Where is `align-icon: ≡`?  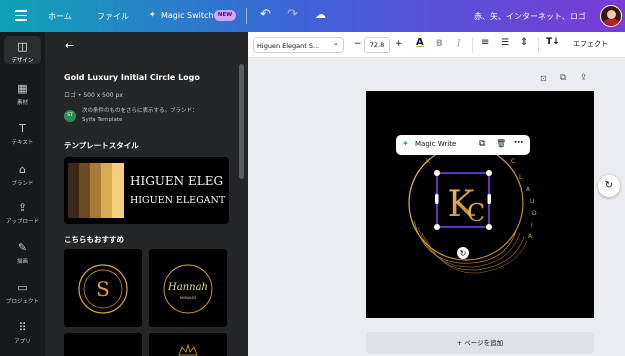
align-icon: ≡ is located at coordinates (485, 42).